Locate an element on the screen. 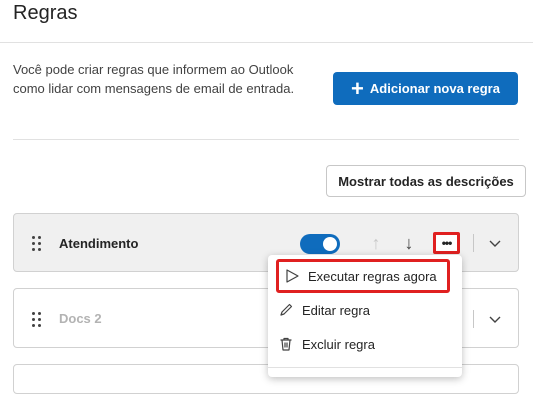 The image size is (533, 394). trash-icon is located at coordinates (286, 344).